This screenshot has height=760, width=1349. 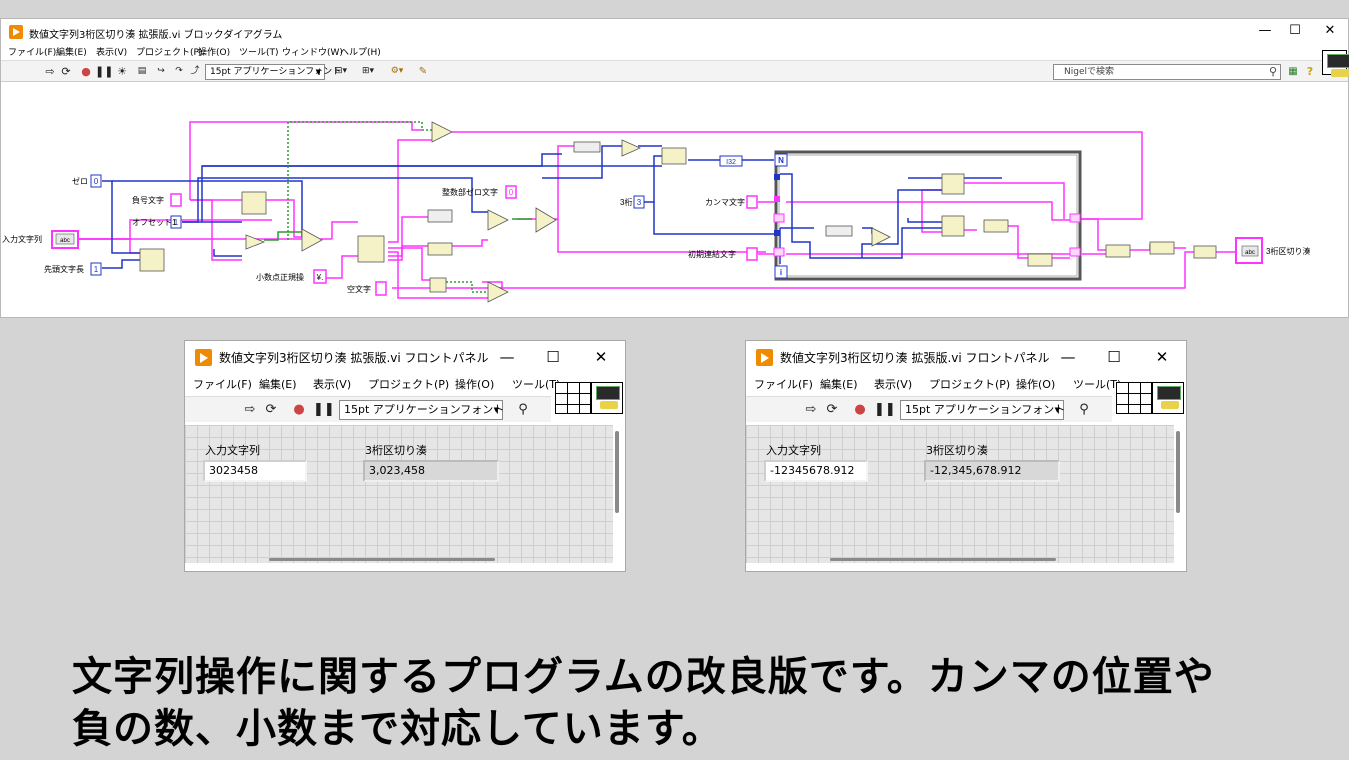 What do you see at coordinates (195, 71) in the screenshot?
I see `step-out-icon: ⤴` at bounding box center [195, 71].